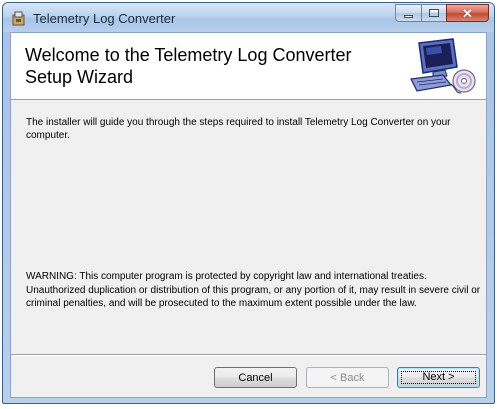 Image resolution: width=497 pixels, height=409 pixels. I want to click on close-icon: ✕, so click(467, 13).